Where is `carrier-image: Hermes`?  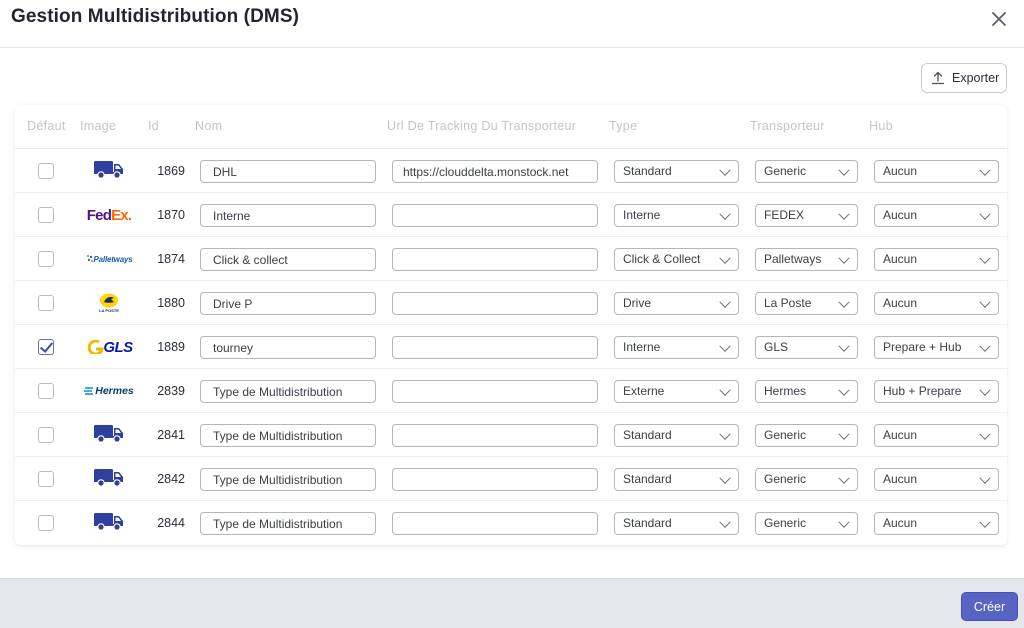 carrier-image: Hermes is located at coordinates (109, 391).